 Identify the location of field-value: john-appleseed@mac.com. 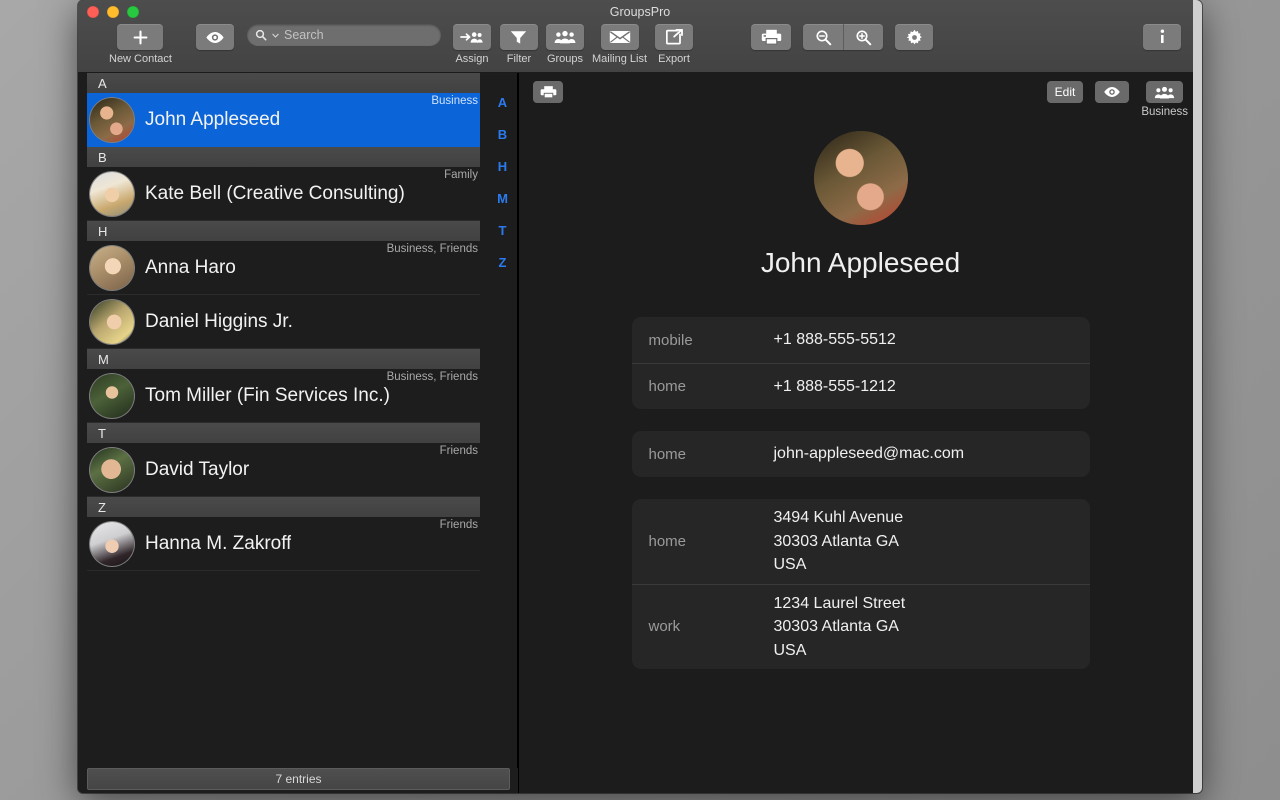
(869, 454).